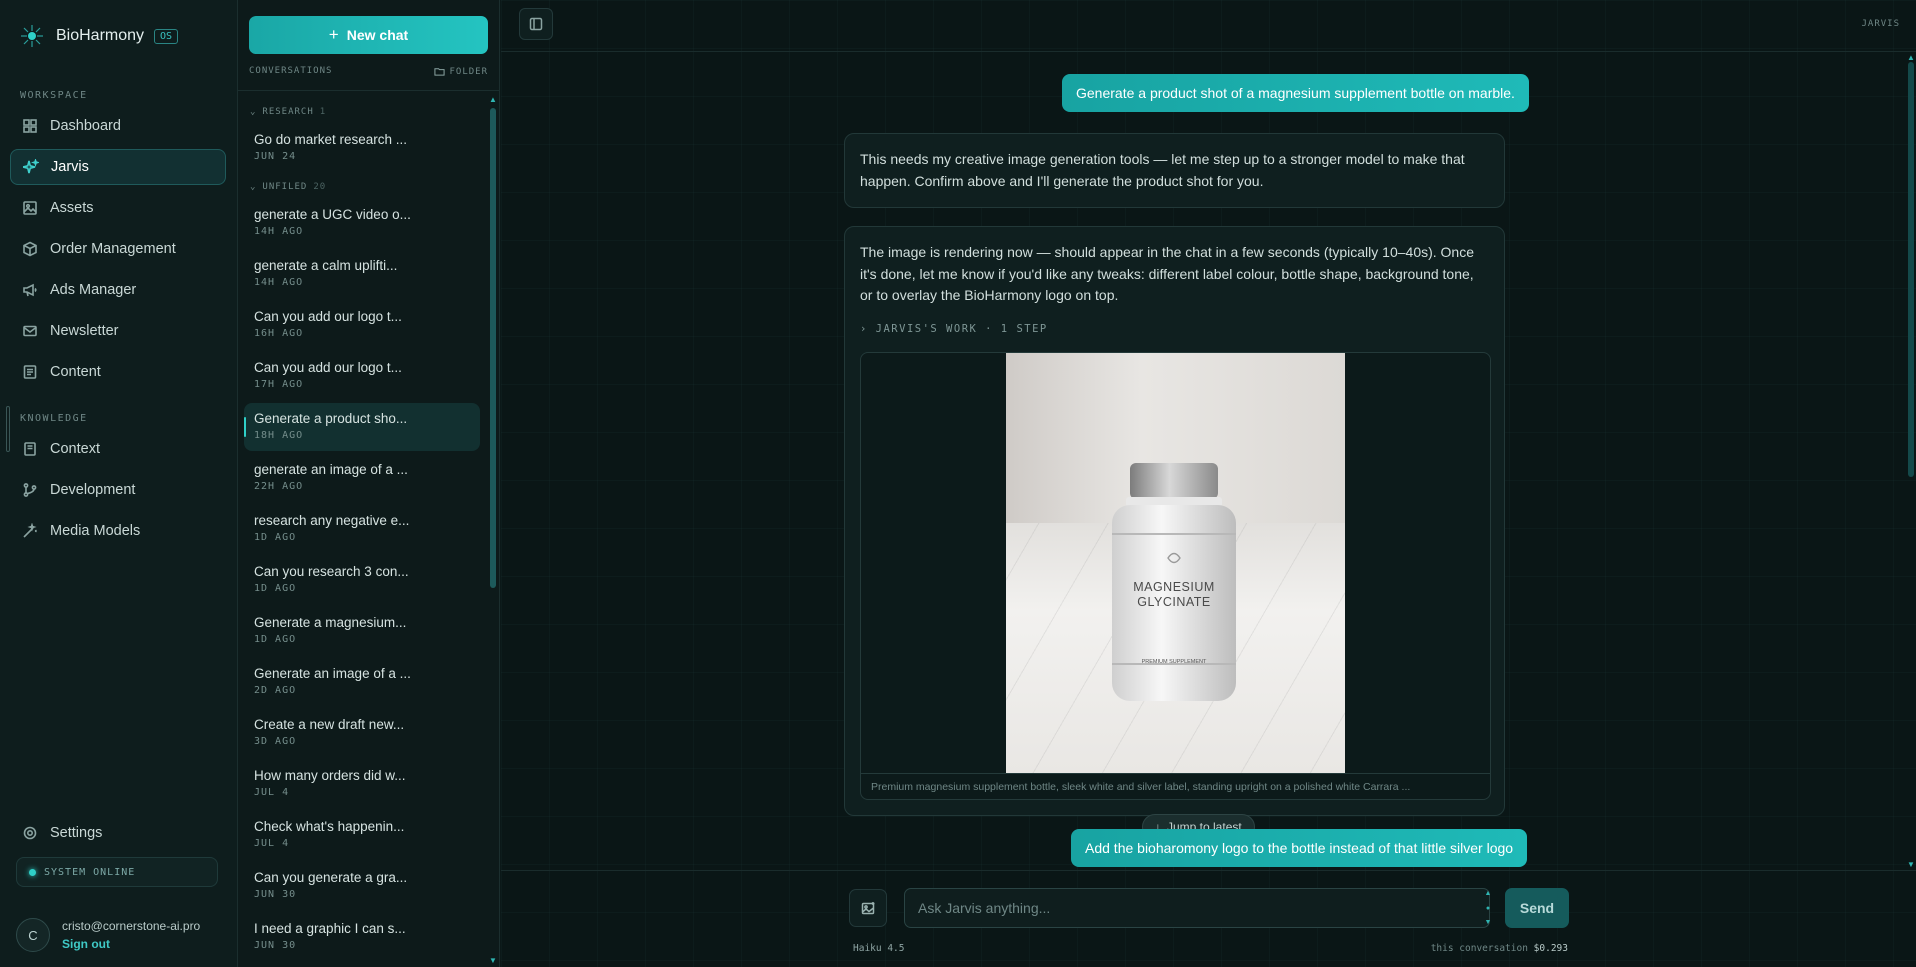 The height and width of the screenshot is (967, 1916). Describe the element at coordinates (362, 937) in the screenshot. I see `list-item: I need a graphic I can s... JUN 30` at that location.